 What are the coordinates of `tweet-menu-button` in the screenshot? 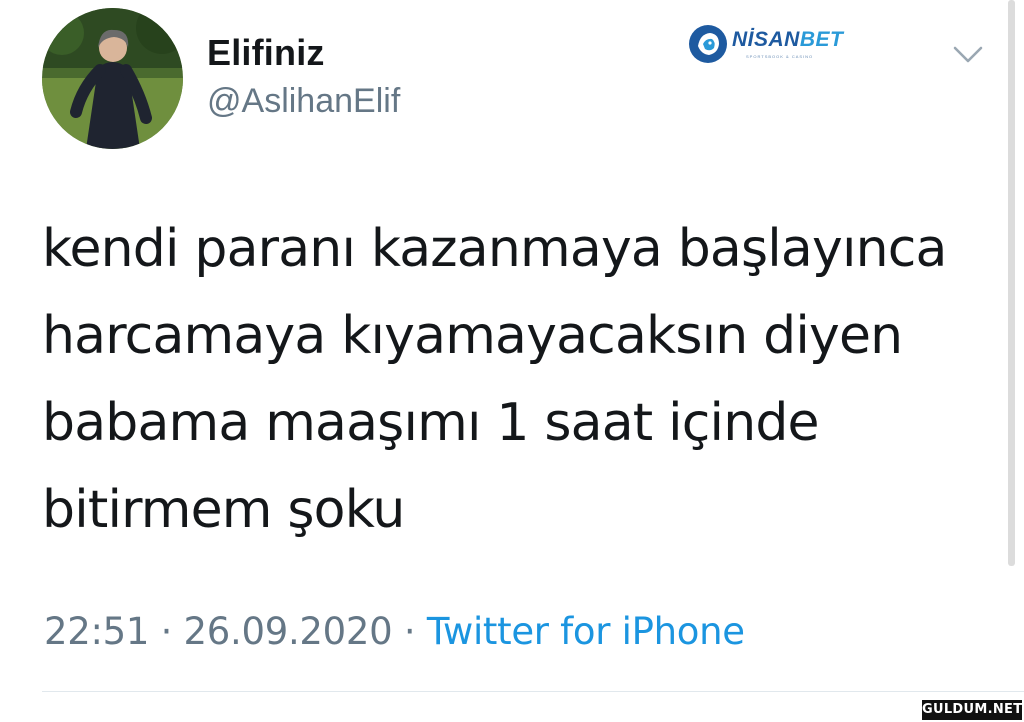 It's located at (968, 54).